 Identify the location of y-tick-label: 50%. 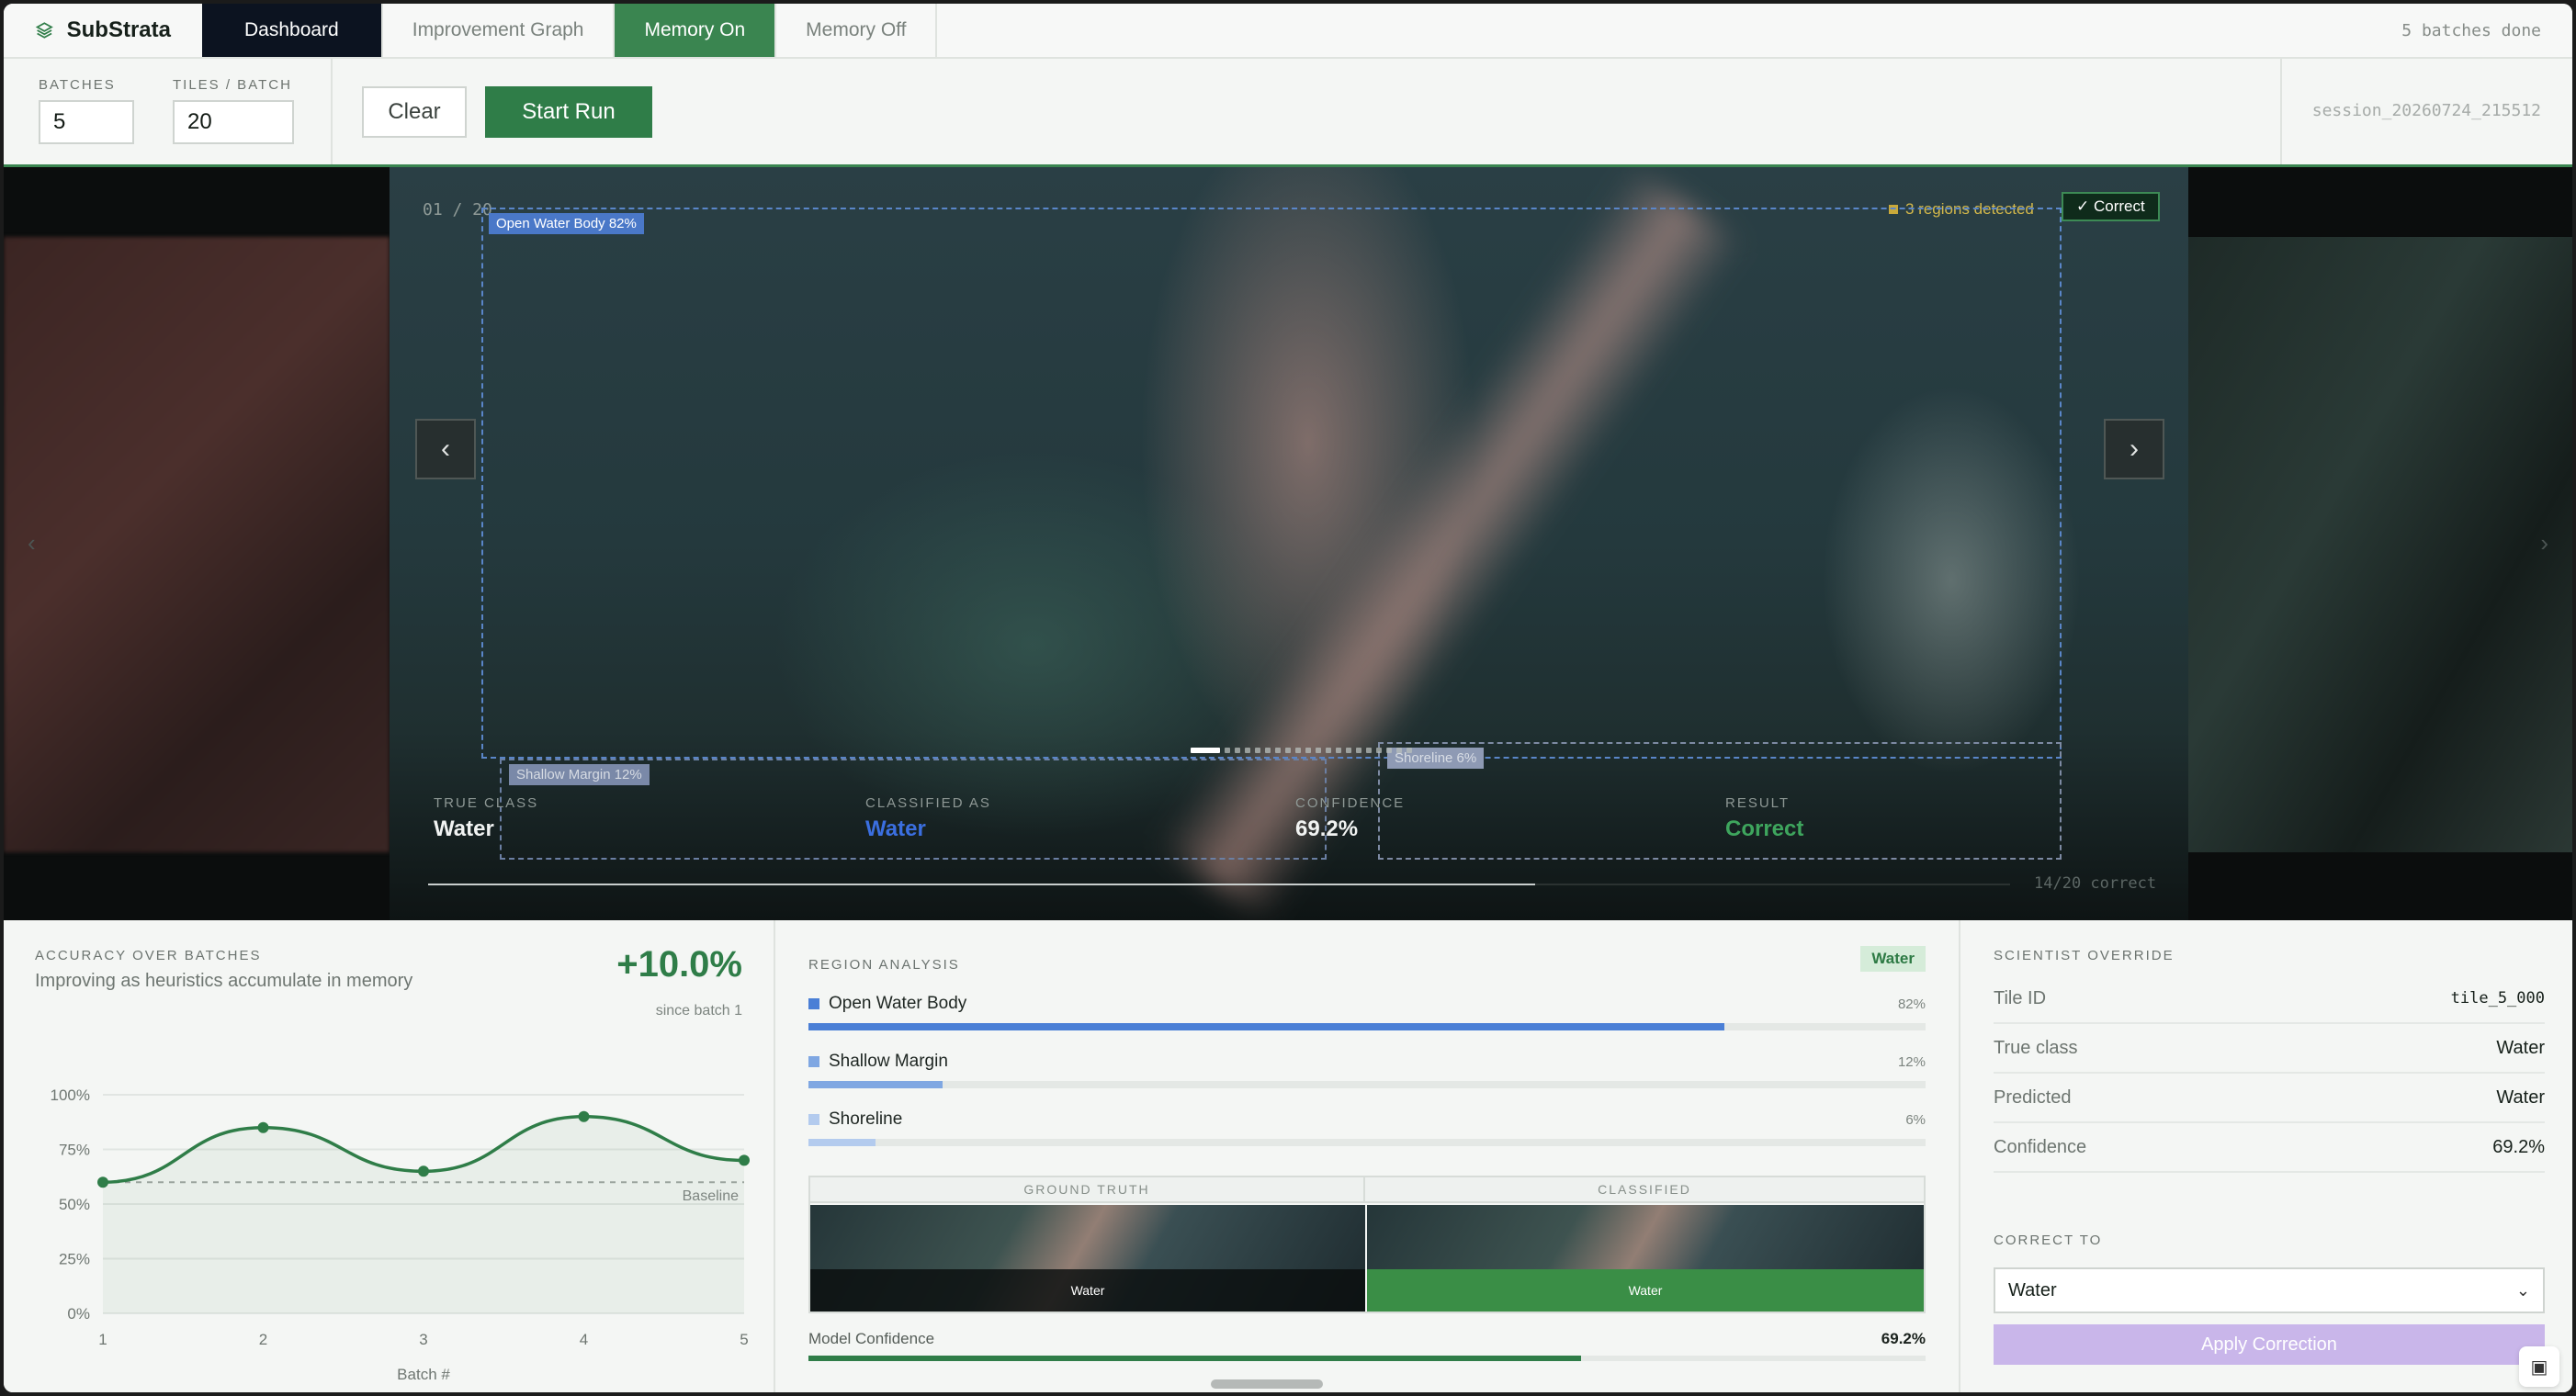
(74, 1204).